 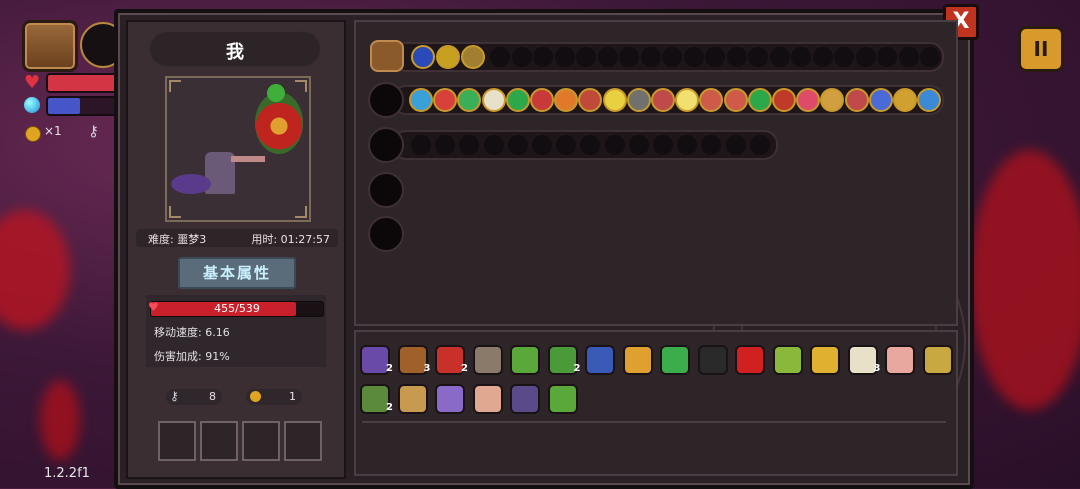 What do you see at coordinates (32, 105) in the screenshot?
I see `mana-icon` at bounding box center [32, 105].